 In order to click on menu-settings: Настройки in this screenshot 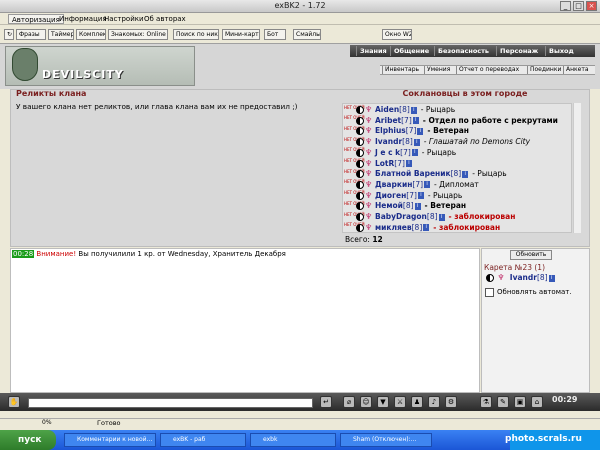, I will do `click(124, 19)`.